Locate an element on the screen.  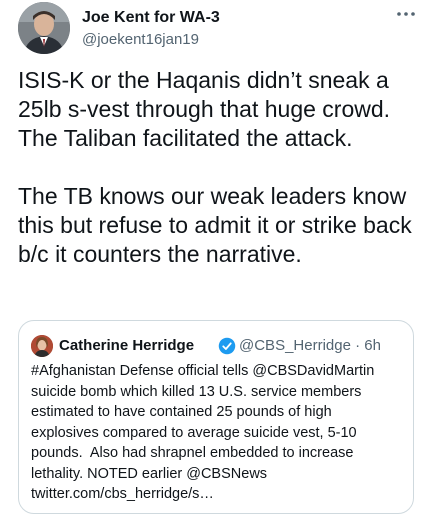
quoted-tweet-meta: @CBS_Herridge · 6h is located at coordinates (310, 346).